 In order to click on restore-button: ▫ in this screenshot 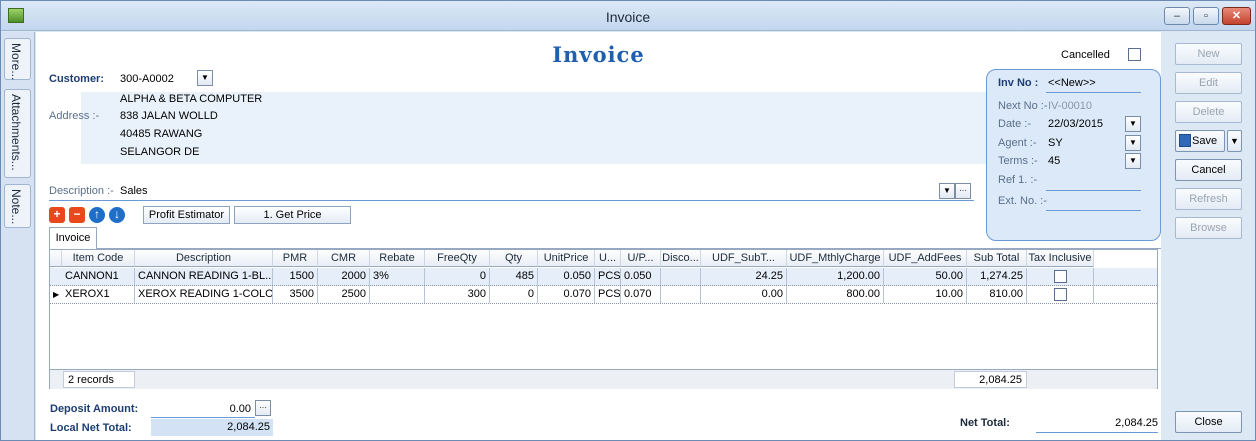, I will do `click(1206, 16)`.